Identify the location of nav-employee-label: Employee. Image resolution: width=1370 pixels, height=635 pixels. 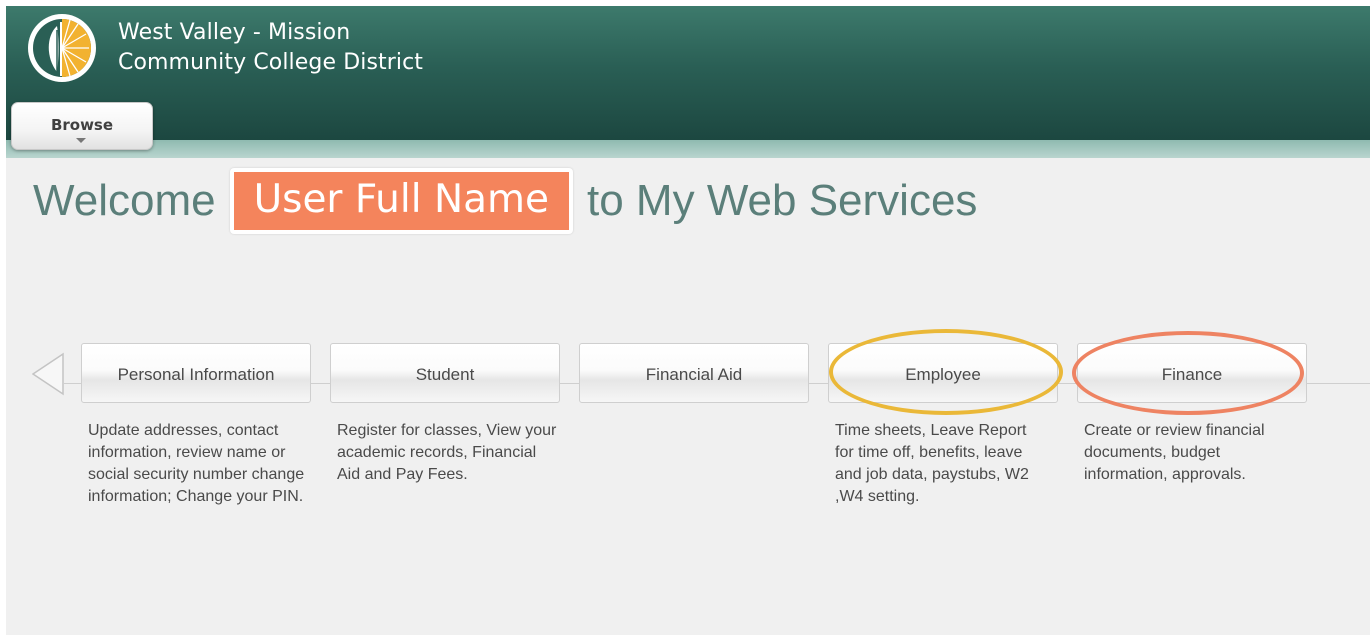
(943, 374).